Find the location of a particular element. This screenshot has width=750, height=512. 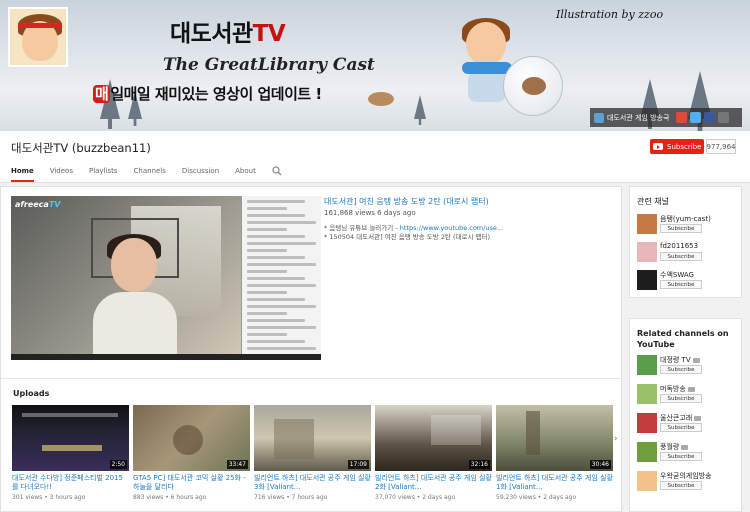

tab-about: About is located at coordinates (245, 174).